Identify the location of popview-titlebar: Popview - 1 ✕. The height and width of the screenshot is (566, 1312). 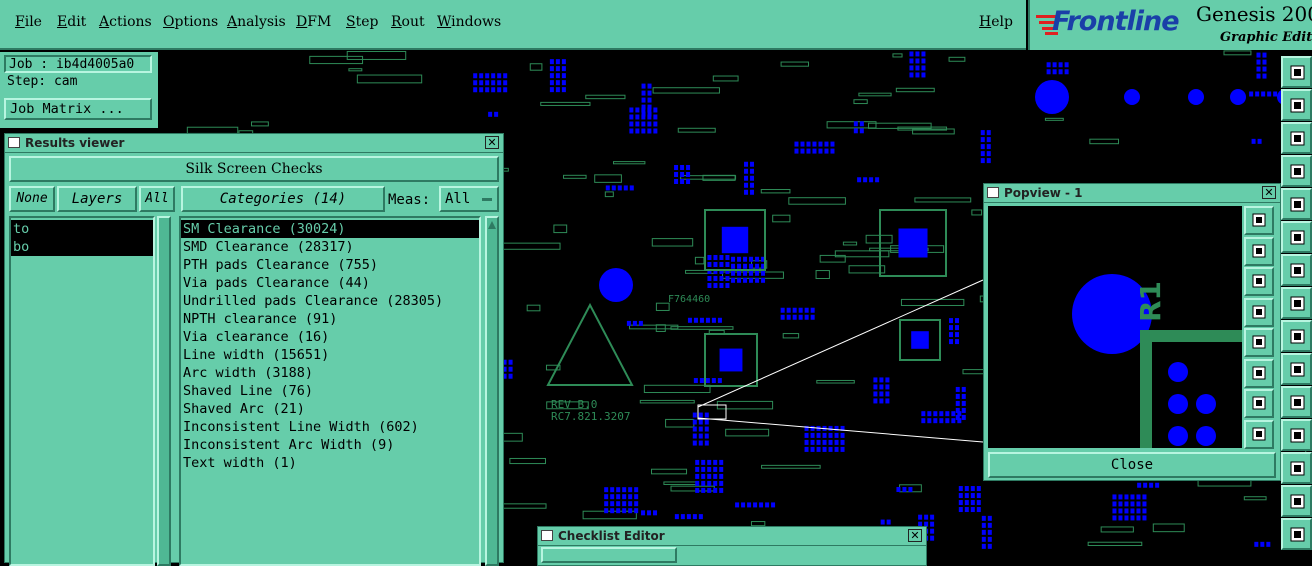
(1132, 193).